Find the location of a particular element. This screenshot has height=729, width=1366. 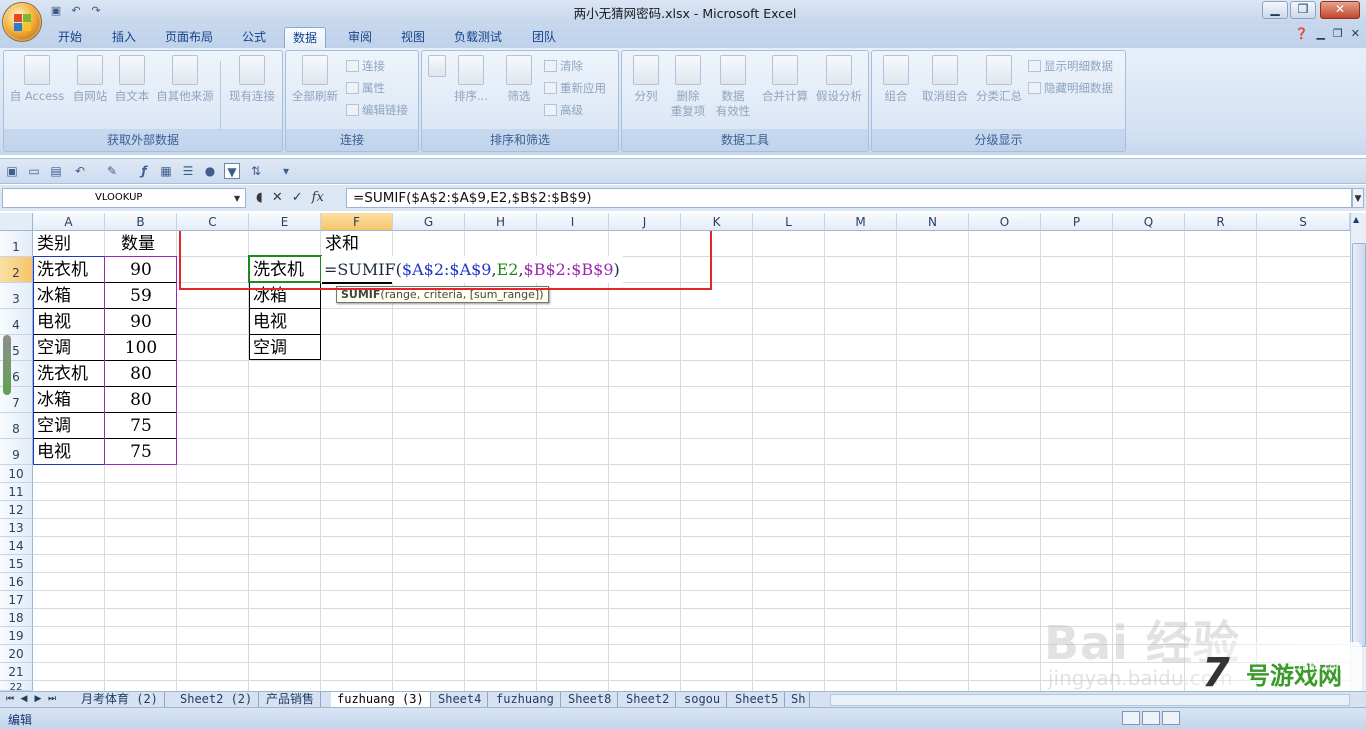

sheet-tab: fuzhuang is located at coordinates (525, 700).